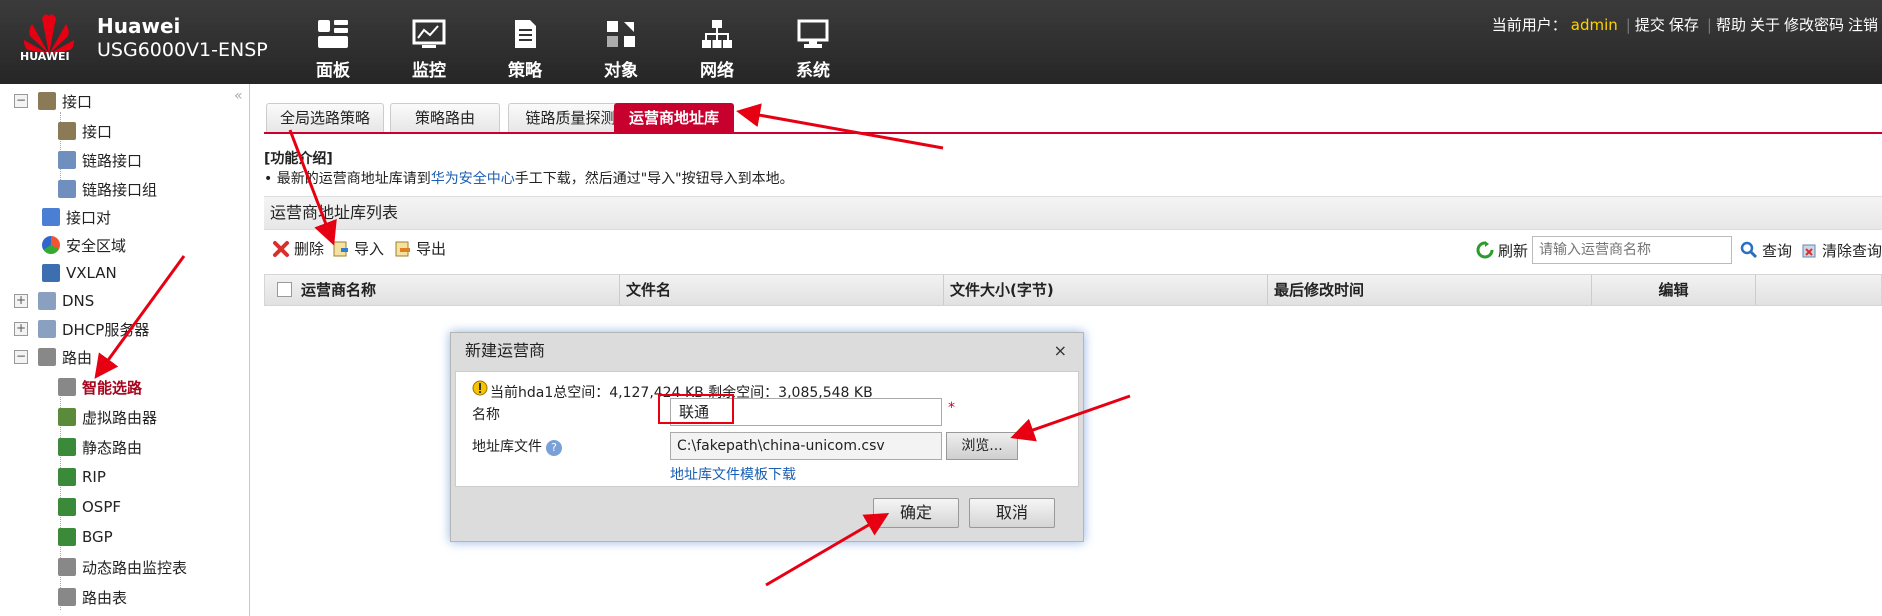 The height and width of the screenshot is (616, 1882). I want to click on static-route-icon, so click(67, 447).